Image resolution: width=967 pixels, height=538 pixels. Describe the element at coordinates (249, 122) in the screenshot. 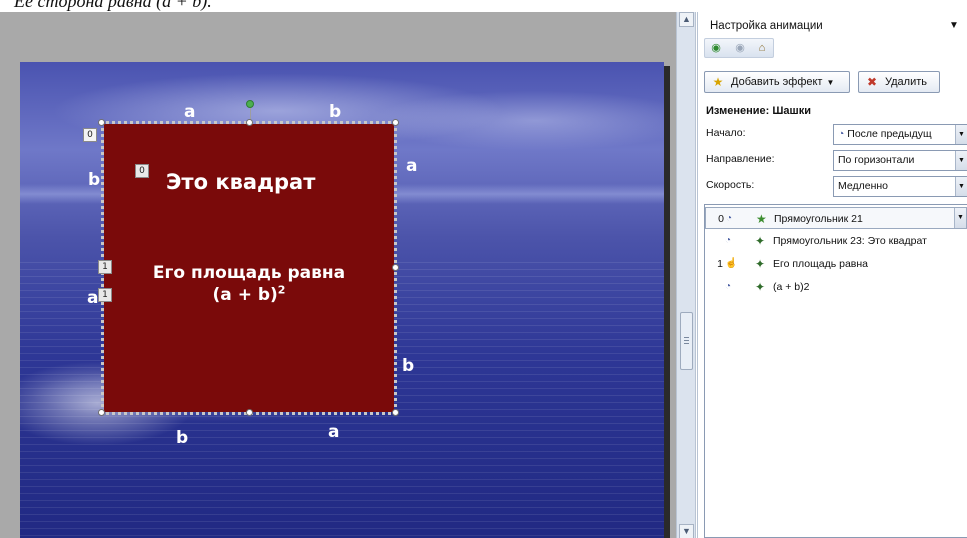

I see `resize-handle-top` at that location.